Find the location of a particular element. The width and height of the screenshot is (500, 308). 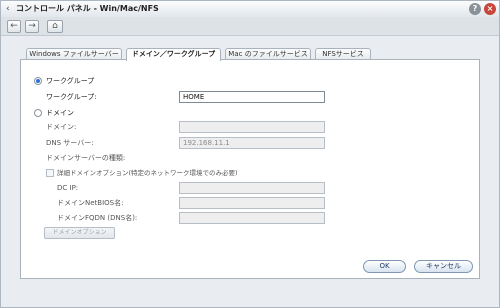

fqdn-name-input is located at coordinates (252, 218).